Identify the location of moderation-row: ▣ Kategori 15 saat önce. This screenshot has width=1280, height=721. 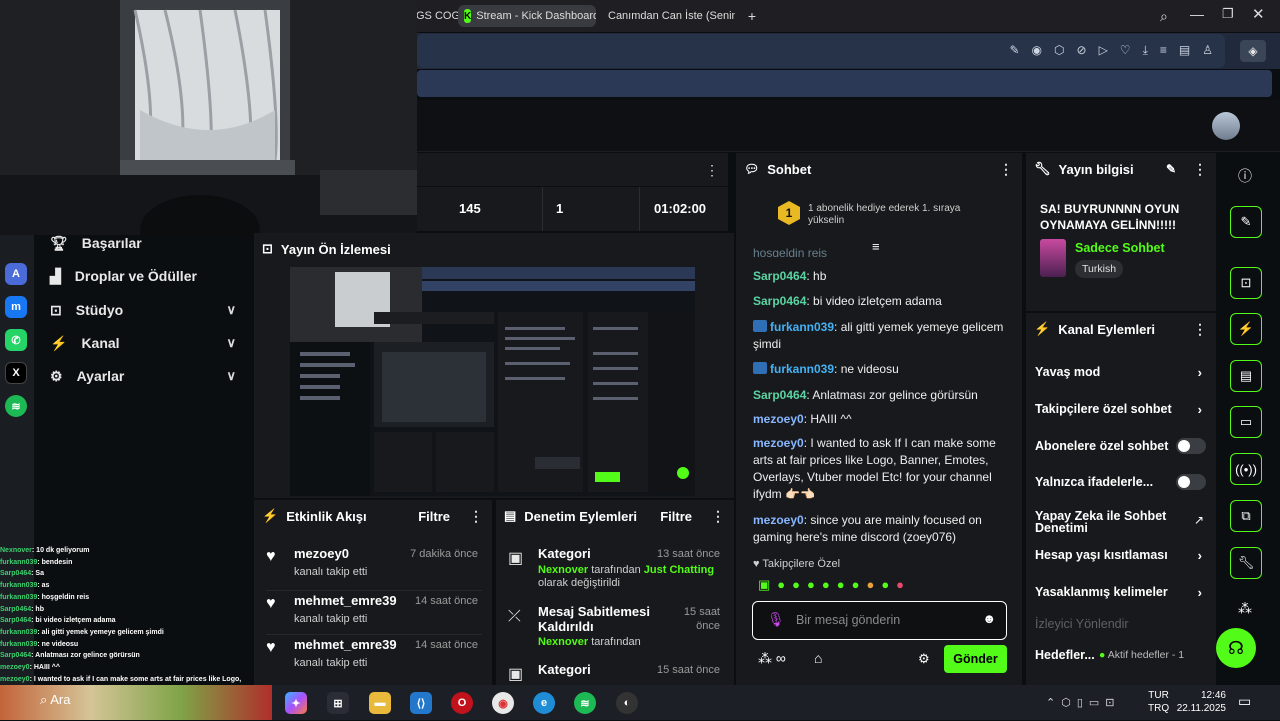
(615, 673).